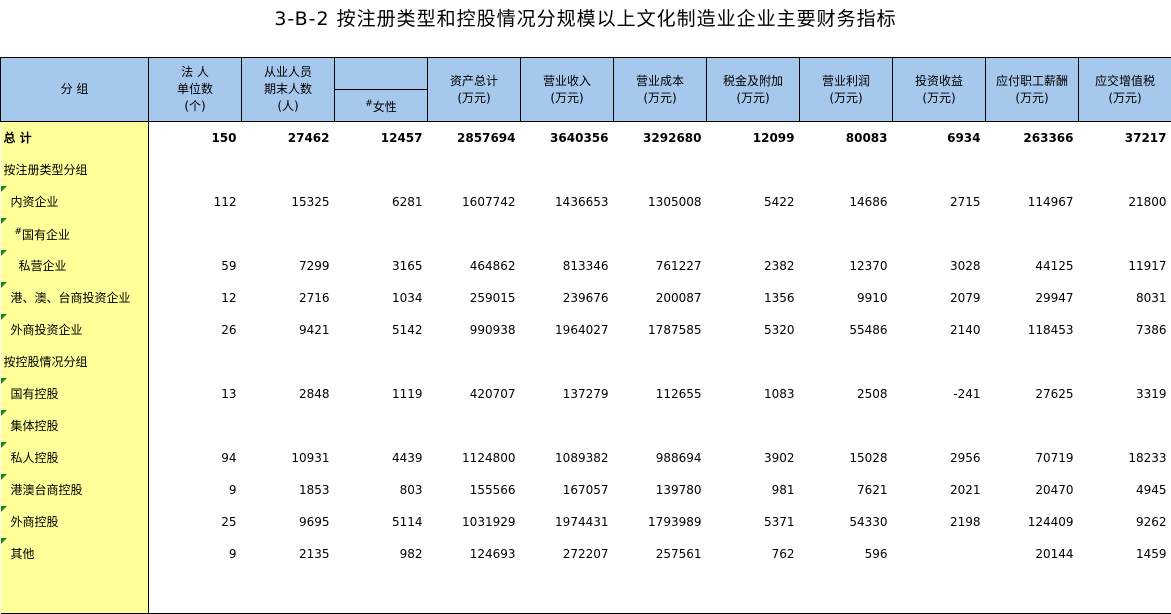  Describe the element at coordinates (939, 202) in the screenshot. I see `cell: 2715` at that location.